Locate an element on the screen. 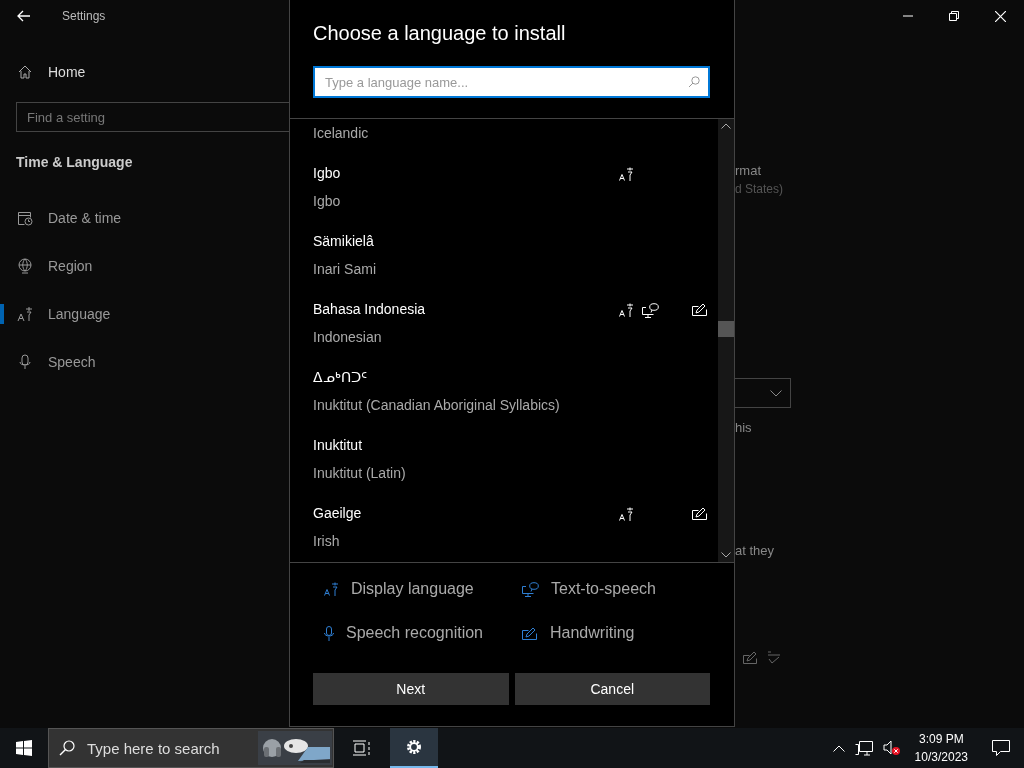 This screenshot has height=768, width=1024. native-name: Bahasa Indonesia is located at coordinates (370, 309).